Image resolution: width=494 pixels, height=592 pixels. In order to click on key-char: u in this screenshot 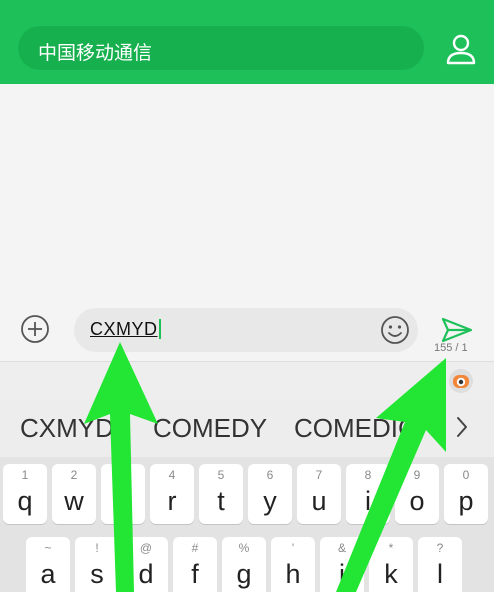, I will do `click(319, 501)`.